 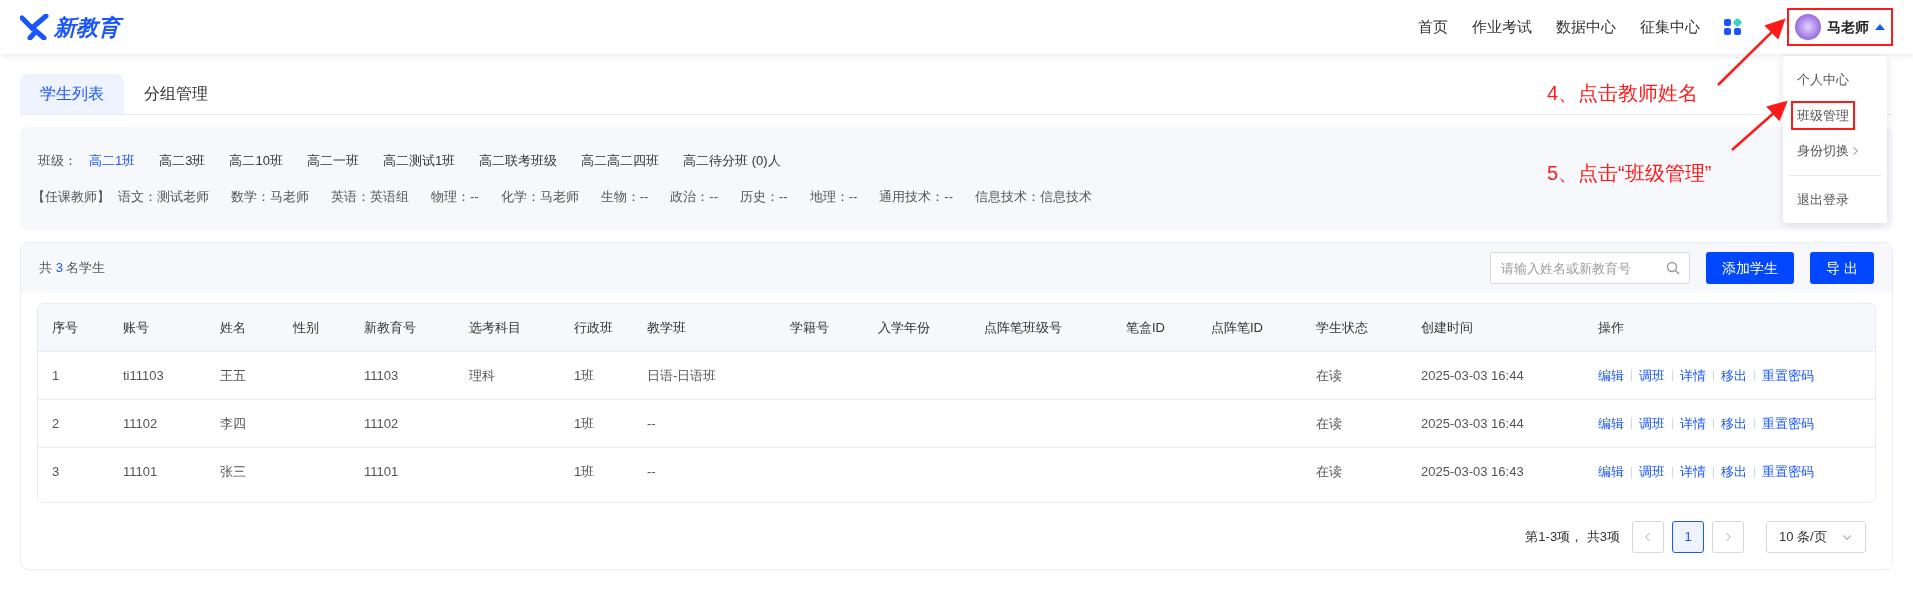 I want to click on table-cell: 2, so click(x=56, y=423).